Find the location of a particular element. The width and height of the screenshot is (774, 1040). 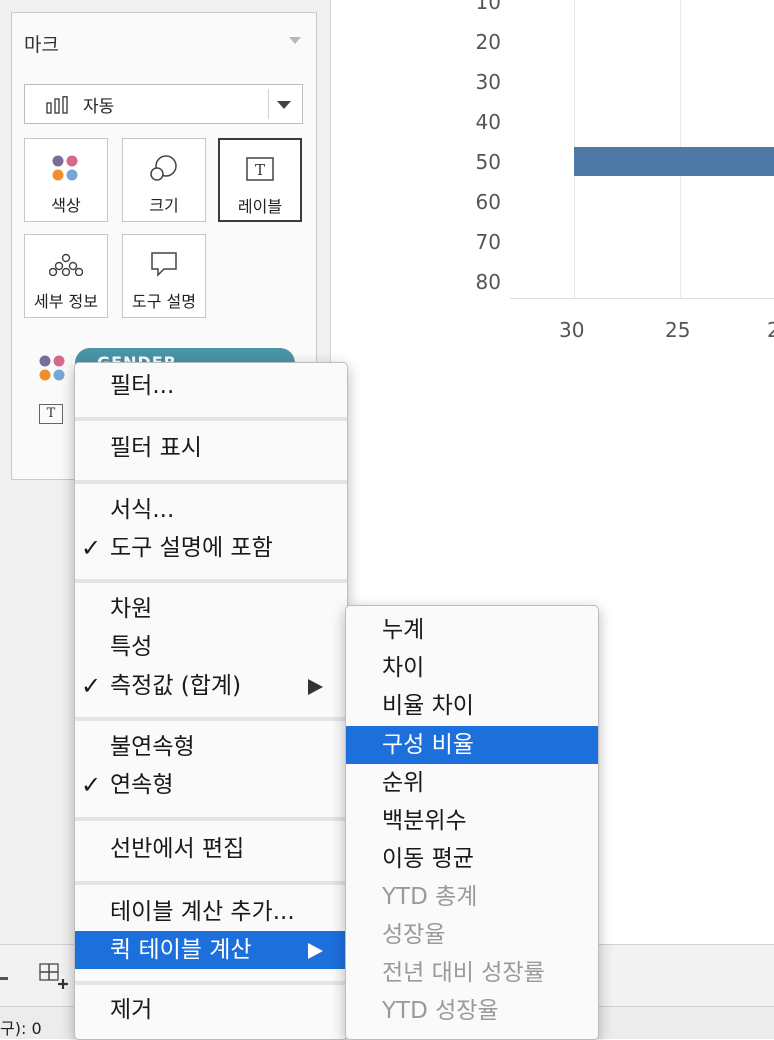

svg-text: T is located at coordinates (260, 170).